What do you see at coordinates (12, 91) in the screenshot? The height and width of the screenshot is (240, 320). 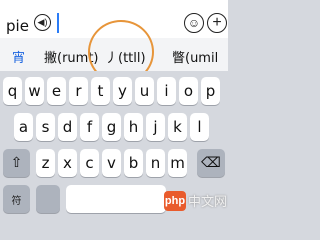 I see `key-q: q` at bounding box center [12, 91].